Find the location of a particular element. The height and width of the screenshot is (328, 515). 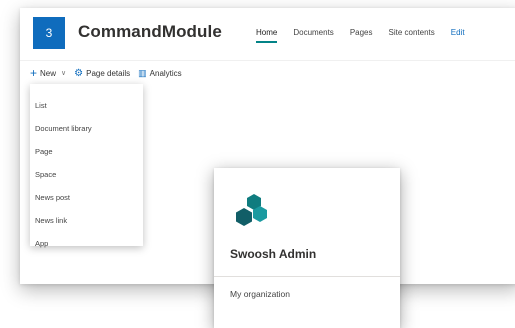

site-logo: 3 is located at coordinates (49, 33).